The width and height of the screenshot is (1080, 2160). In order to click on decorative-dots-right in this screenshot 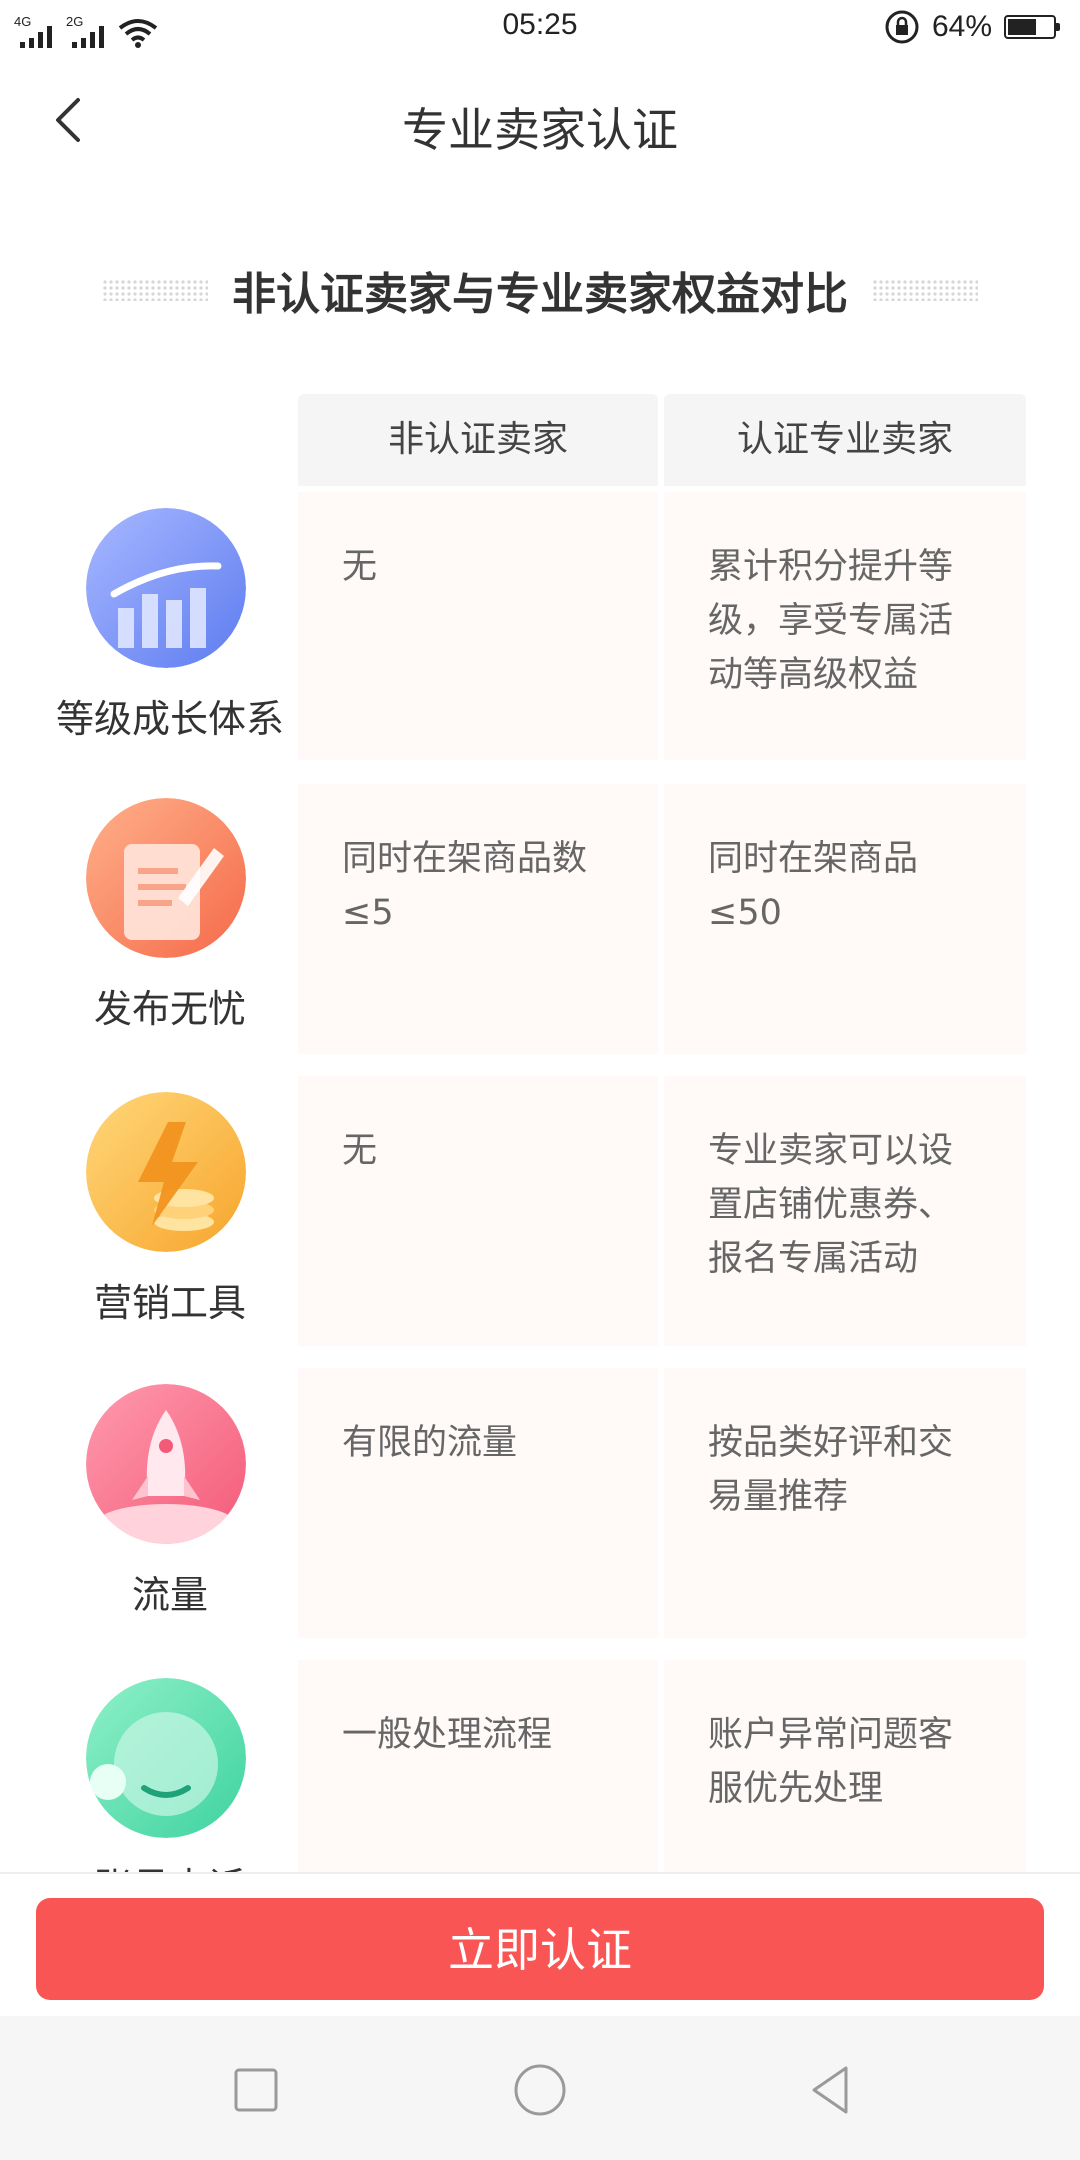, I will do `click(925, 290)`.